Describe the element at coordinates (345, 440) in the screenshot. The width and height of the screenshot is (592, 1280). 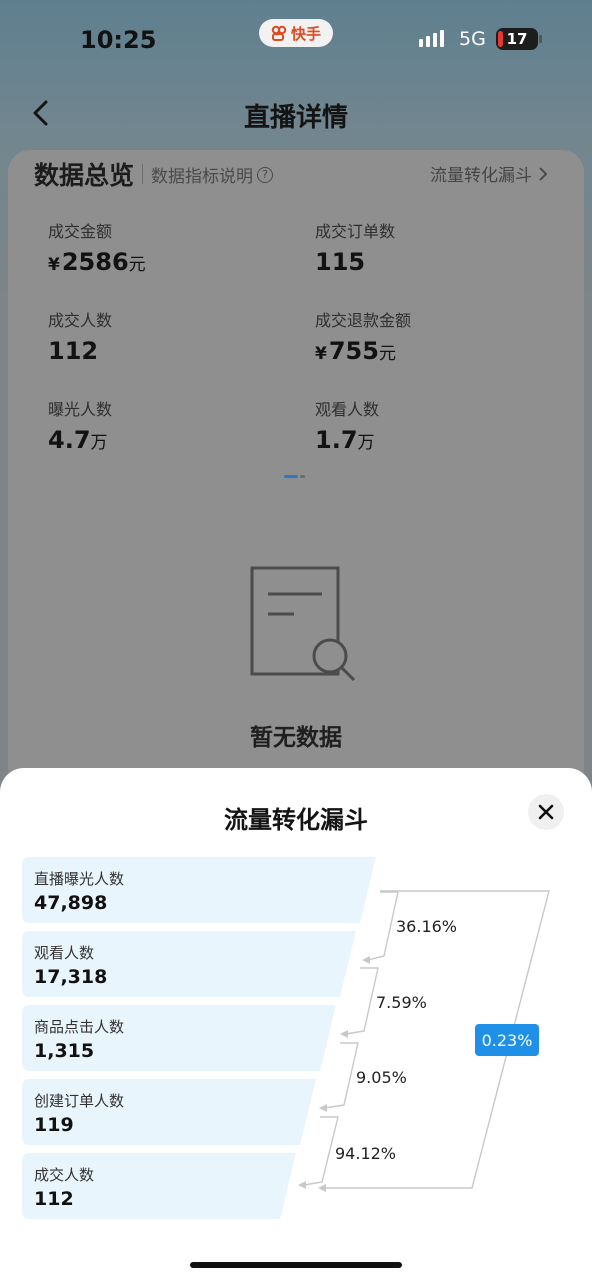
I see `metric-value: 1.7万` at that location.